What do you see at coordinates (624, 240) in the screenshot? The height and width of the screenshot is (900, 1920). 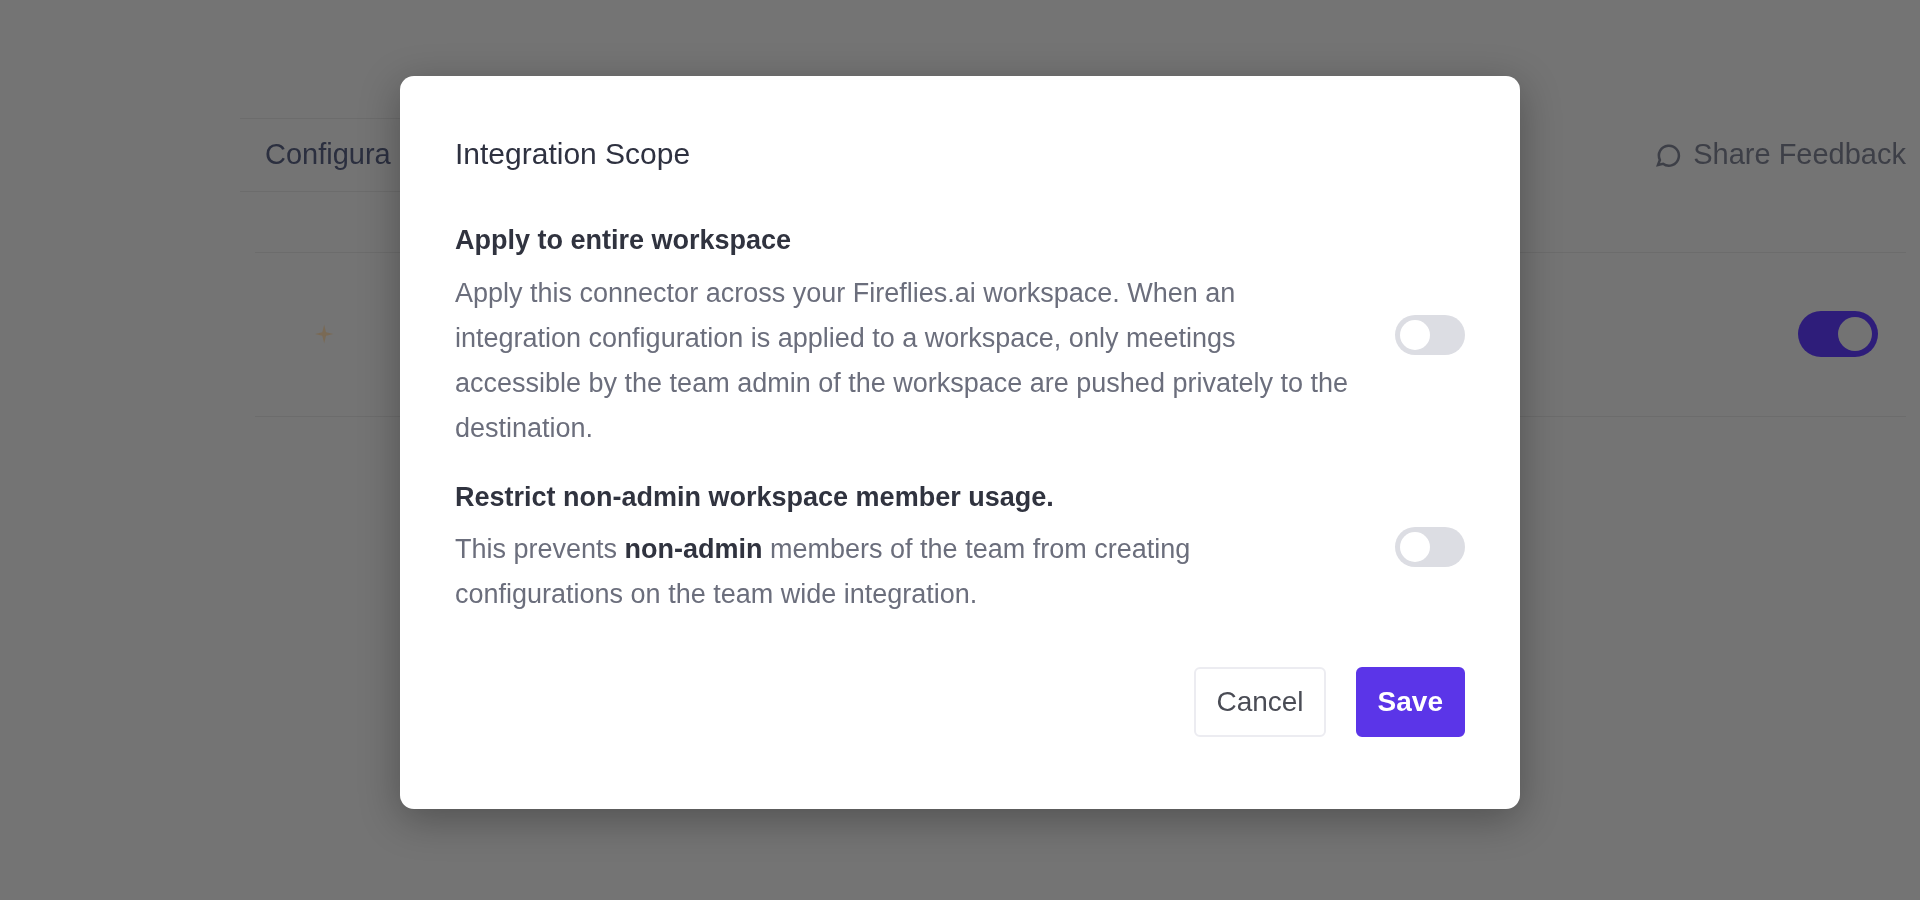 I see `option-title: Apply to entire workspace` at bounding box center [624, 240].